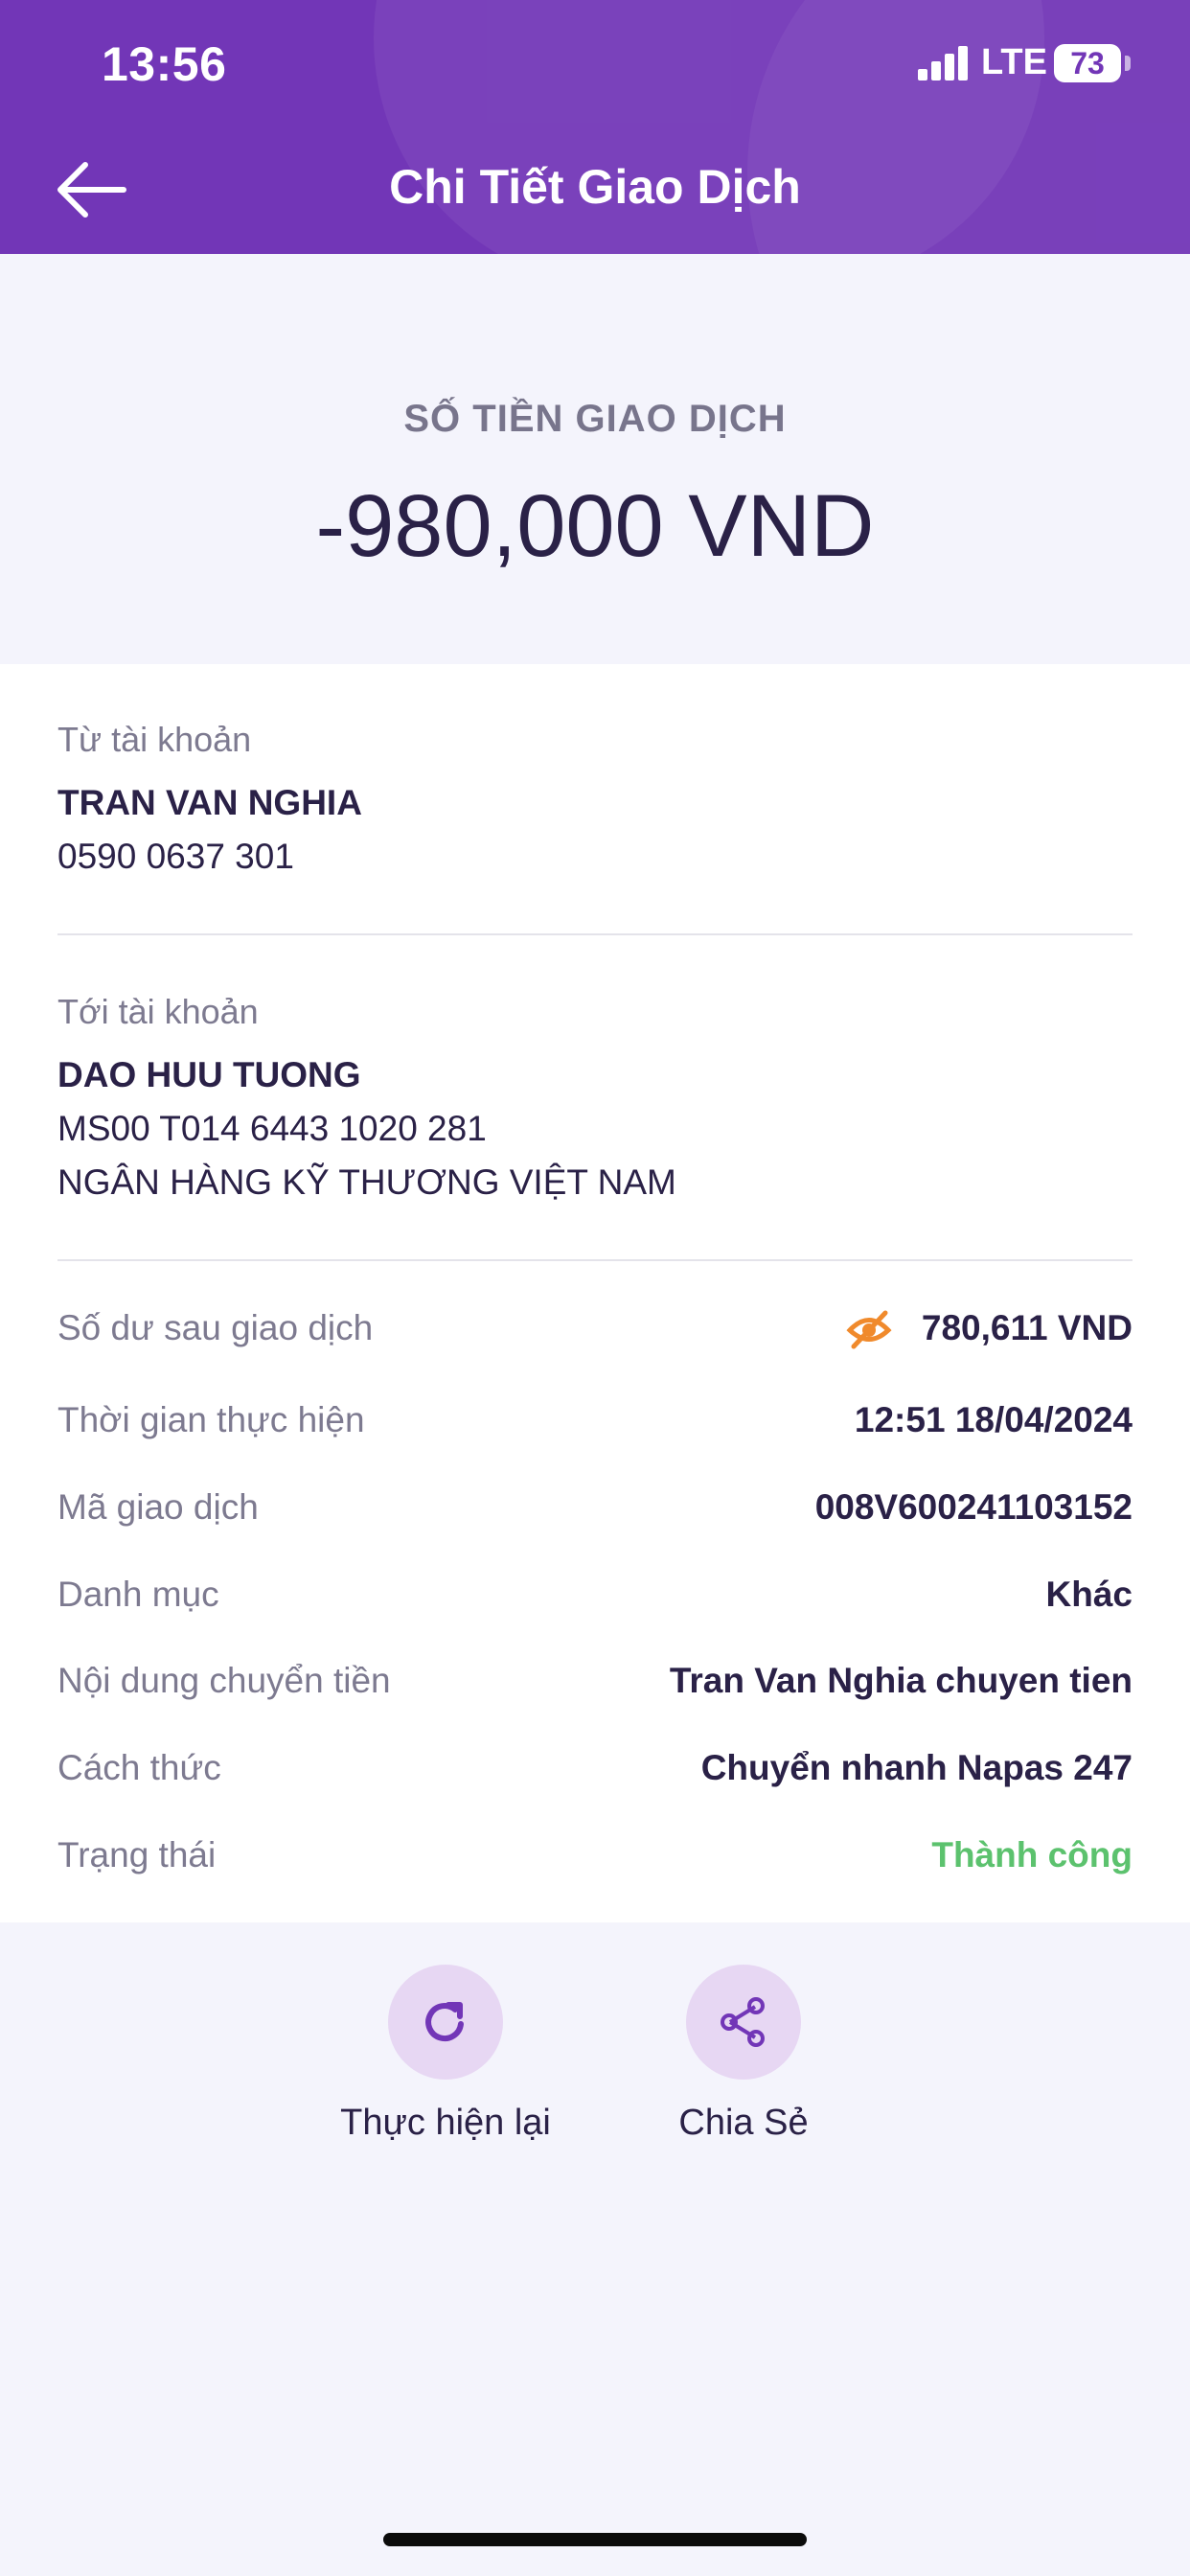 The image size is (1190, 2576). Describe the element at coordinates (158, 1012) in the screenshot. I see `to-account-label: Tới tài khoản` at that location.